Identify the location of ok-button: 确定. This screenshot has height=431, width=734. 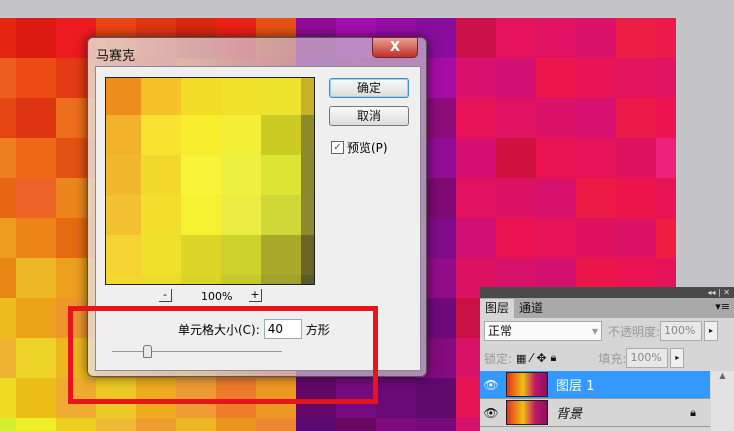
(369, 88).